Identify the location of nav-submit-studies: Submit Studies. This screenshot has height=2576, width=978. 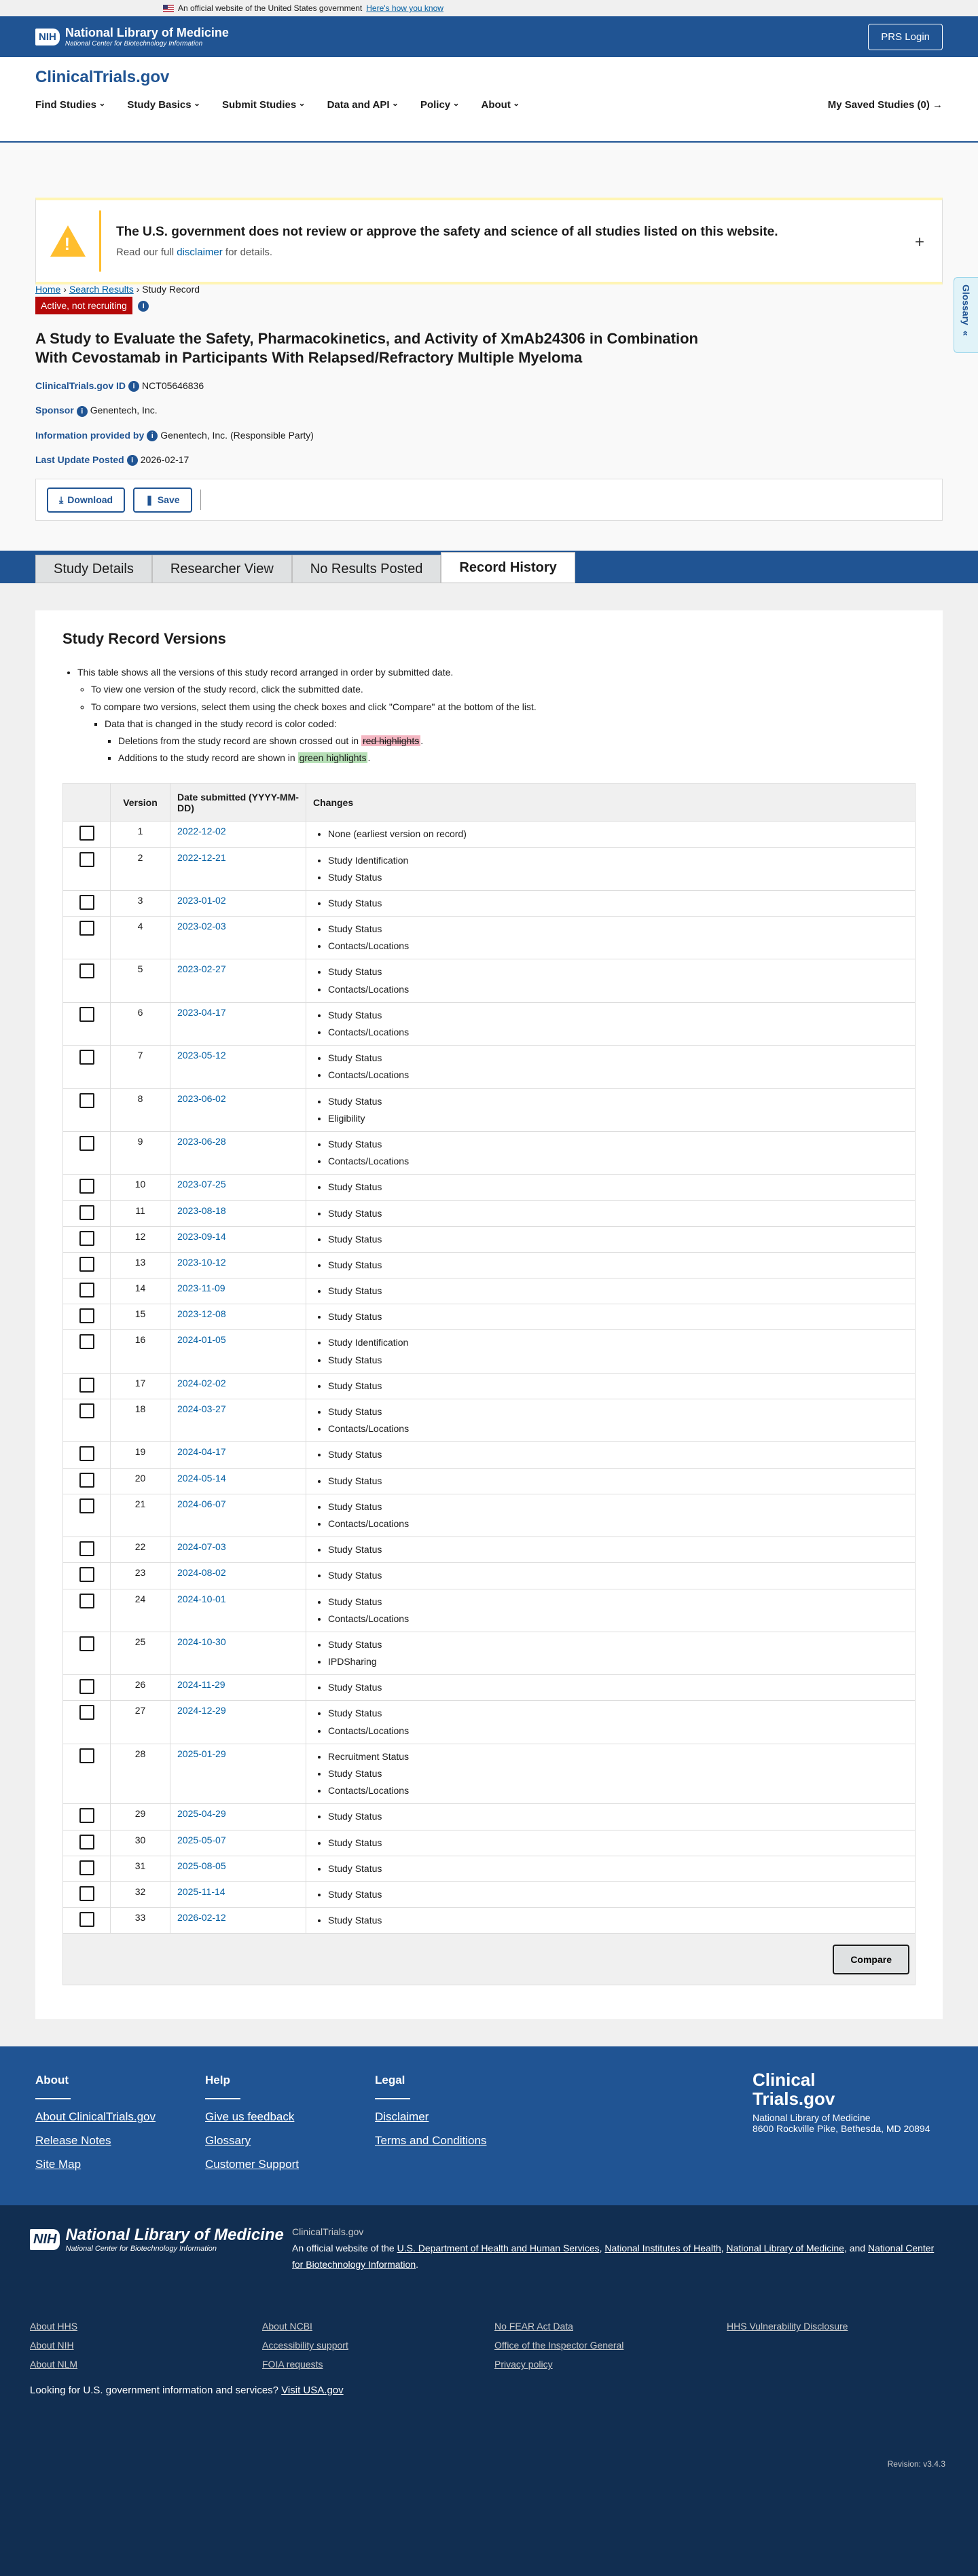
(264, 105).